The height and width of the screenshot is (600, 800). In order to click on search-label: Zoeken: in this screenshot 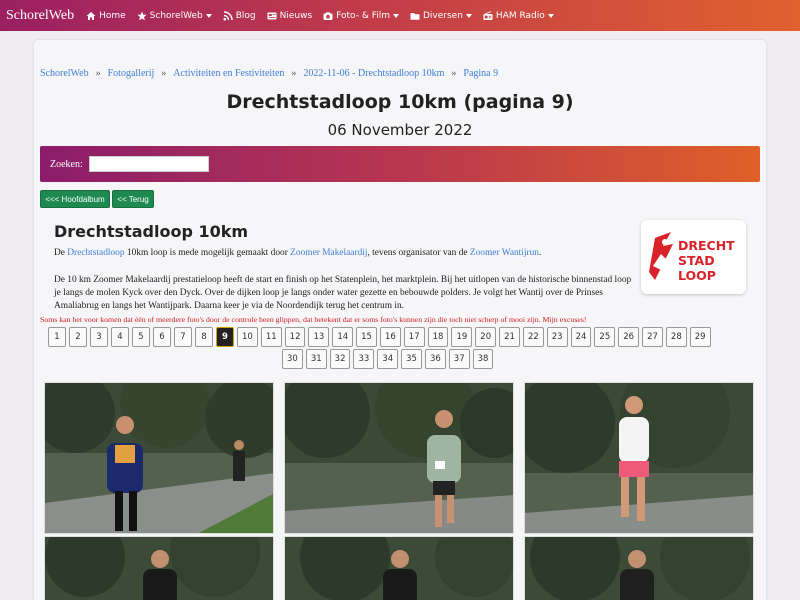, I will do `click(66, 164)`.